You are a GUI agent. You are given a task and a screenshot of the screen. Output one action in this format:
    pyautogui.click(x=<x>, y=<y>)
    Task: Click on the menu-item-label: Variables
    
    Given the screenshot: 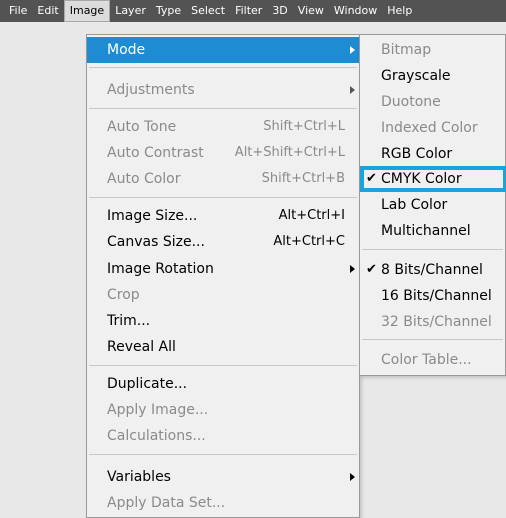 What is the action you would take?
    pyautogui.click(x=139, y=477)
    